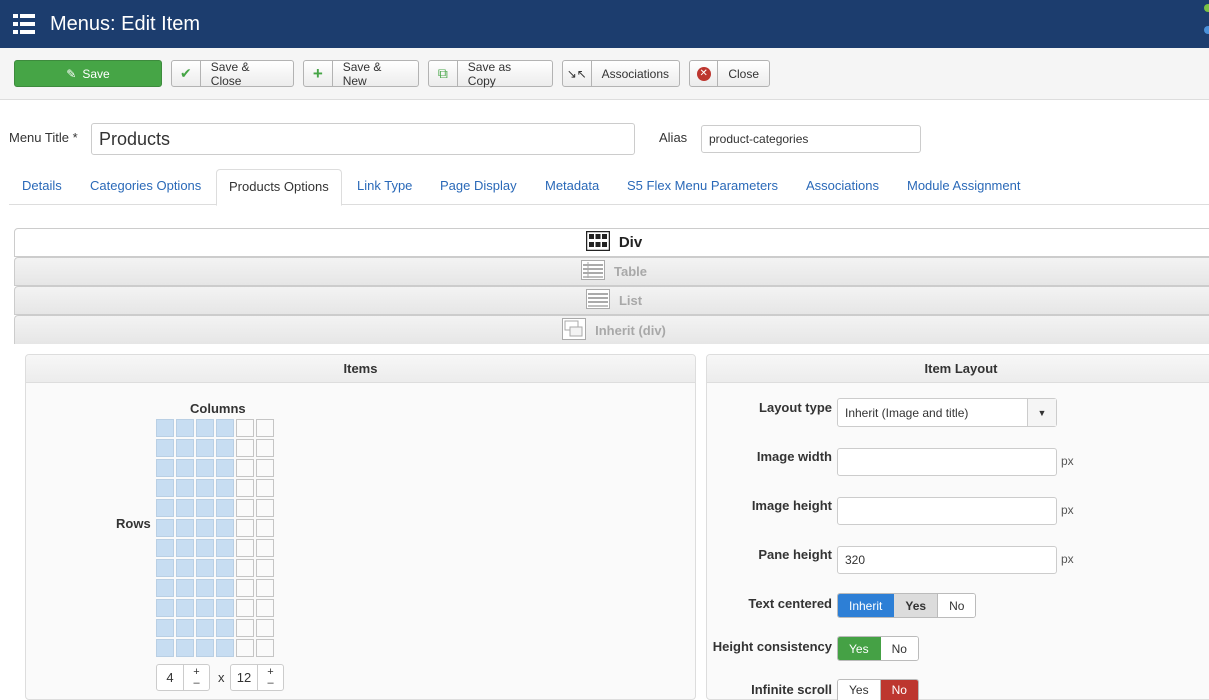  Describe the element at coordinates (478, 187) in the screenshot. I see `tab-page-display: Page Display` at that location.